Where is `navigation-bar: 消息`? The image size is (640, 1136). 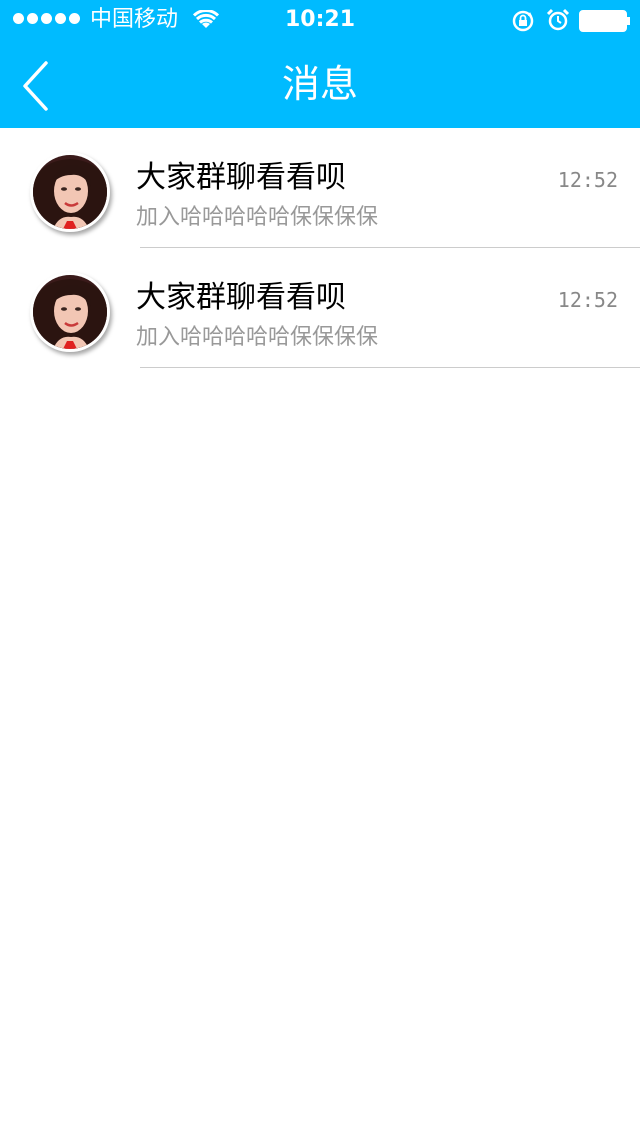 navigation-bar: 消息 is located at coordinates (320, 84).